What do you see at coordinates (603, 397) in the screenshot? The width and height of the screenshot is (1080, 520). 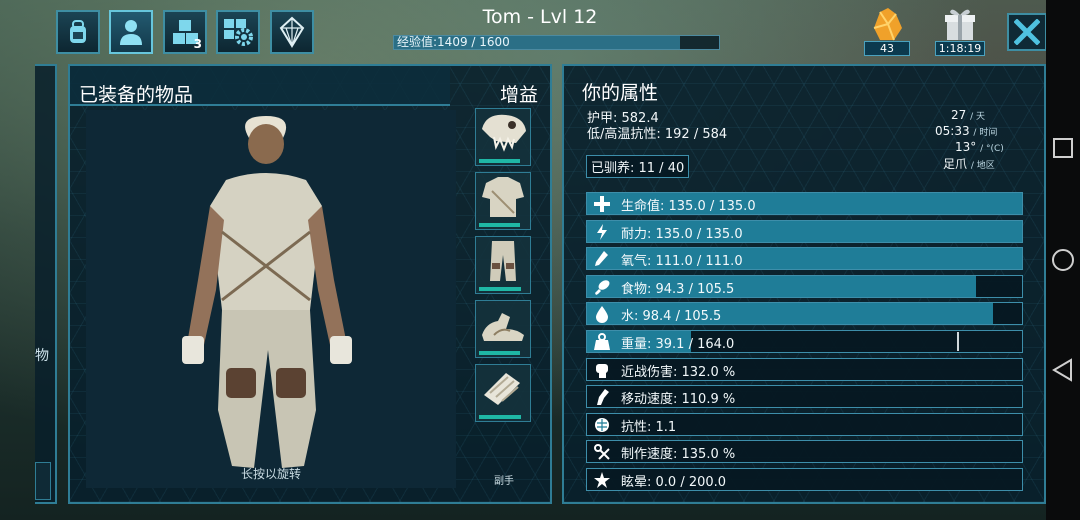 I see `movement-boot-icon` at bounding box center [603, 397].